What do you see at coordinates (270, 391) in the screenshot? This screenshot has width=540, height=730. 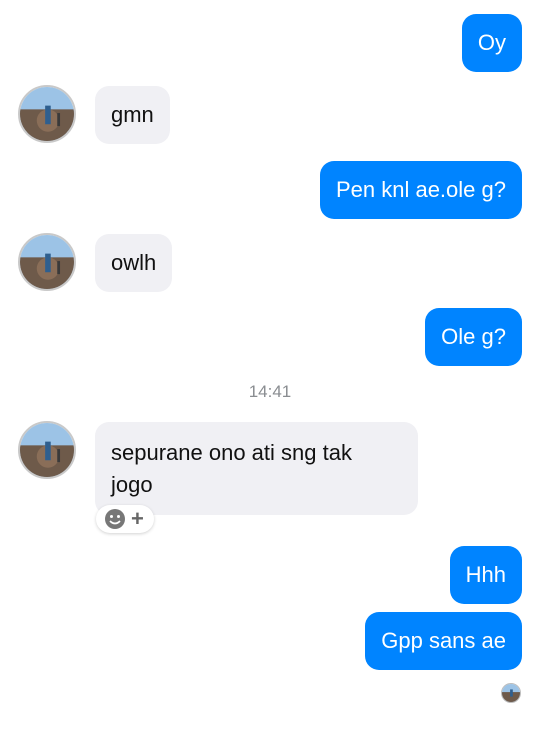 I see `message-timestamp: 14:41` at bounding box center [270, 391].